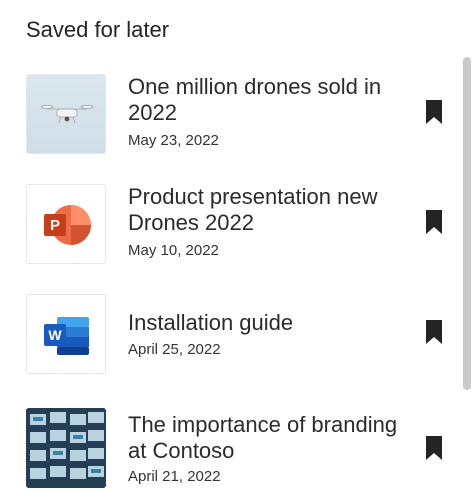  I want to click on drone-thumbnail, so click(66, 114).